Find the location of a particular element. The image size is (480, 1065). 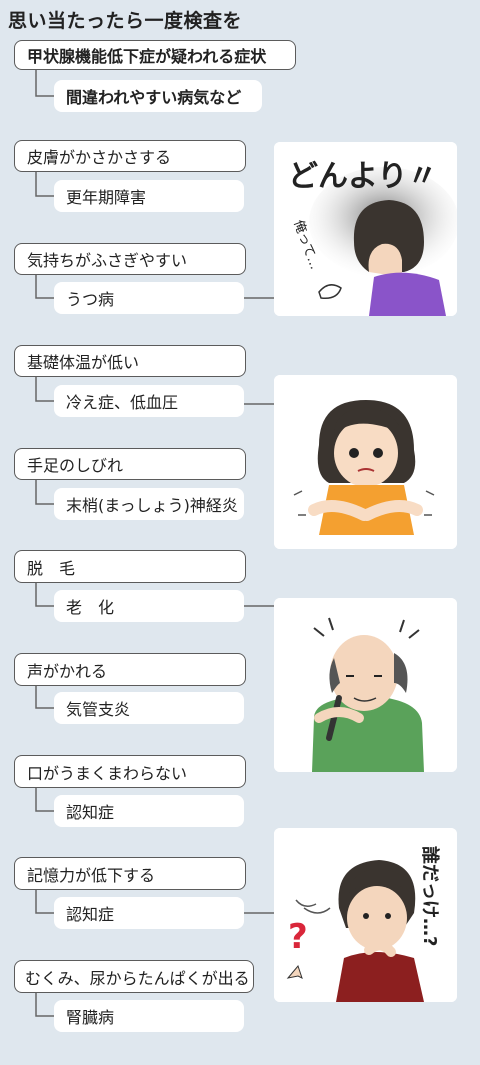

disease-label: うつ病 is located at coordinates (90, 299).